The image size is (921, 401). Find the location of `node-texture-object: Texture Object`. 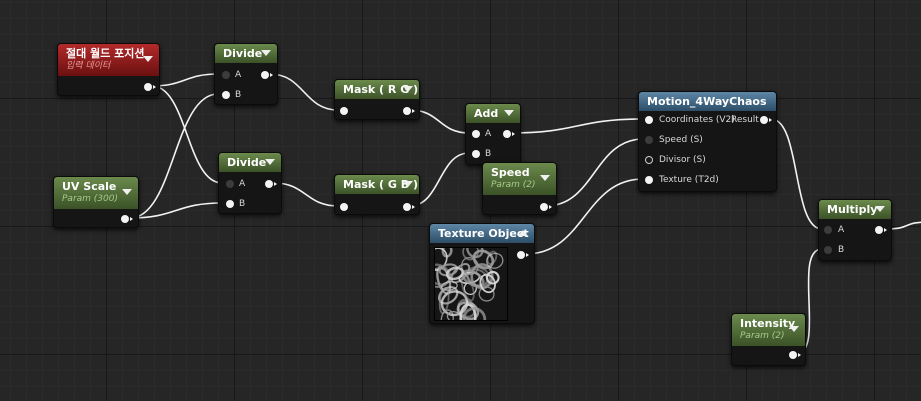

node-texture-object: Texture Object is located at coordinates (482, 273).